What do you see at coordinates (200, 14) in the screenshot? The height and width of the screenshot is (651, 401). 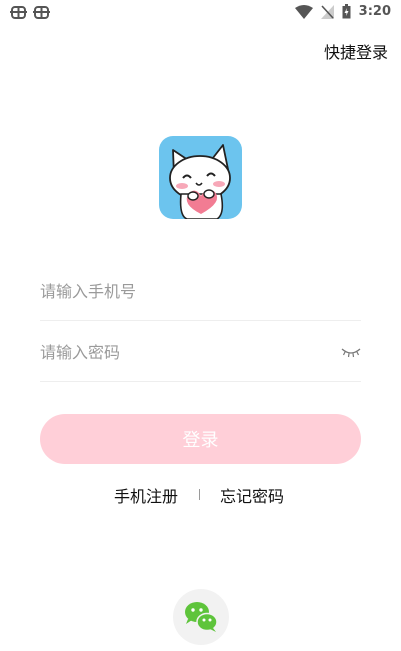 I see `status-bar: 3:20` at bounding box center [200, 14].